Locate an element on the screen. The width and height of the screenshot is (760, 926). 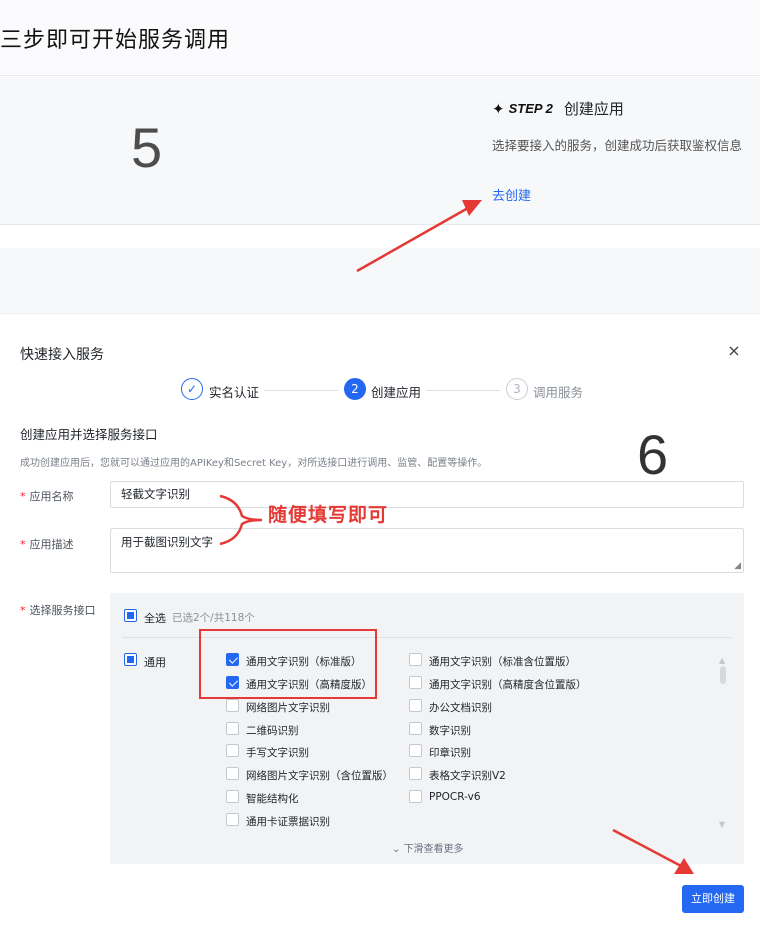
service-label: 印章识别 is located at coordinates (450, 753).